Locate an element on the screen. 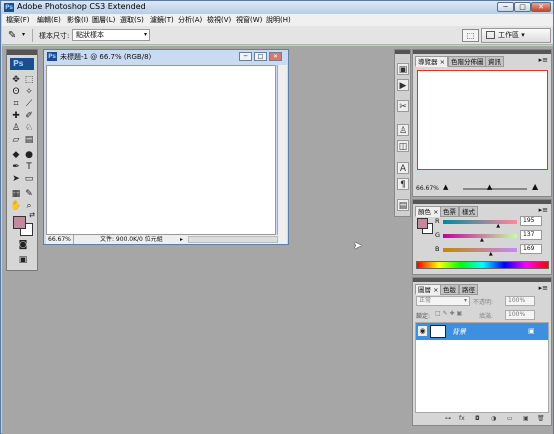 This screenshot has height=434, width=554. horizontal-scrollbar is located at coordinates (233, 239).